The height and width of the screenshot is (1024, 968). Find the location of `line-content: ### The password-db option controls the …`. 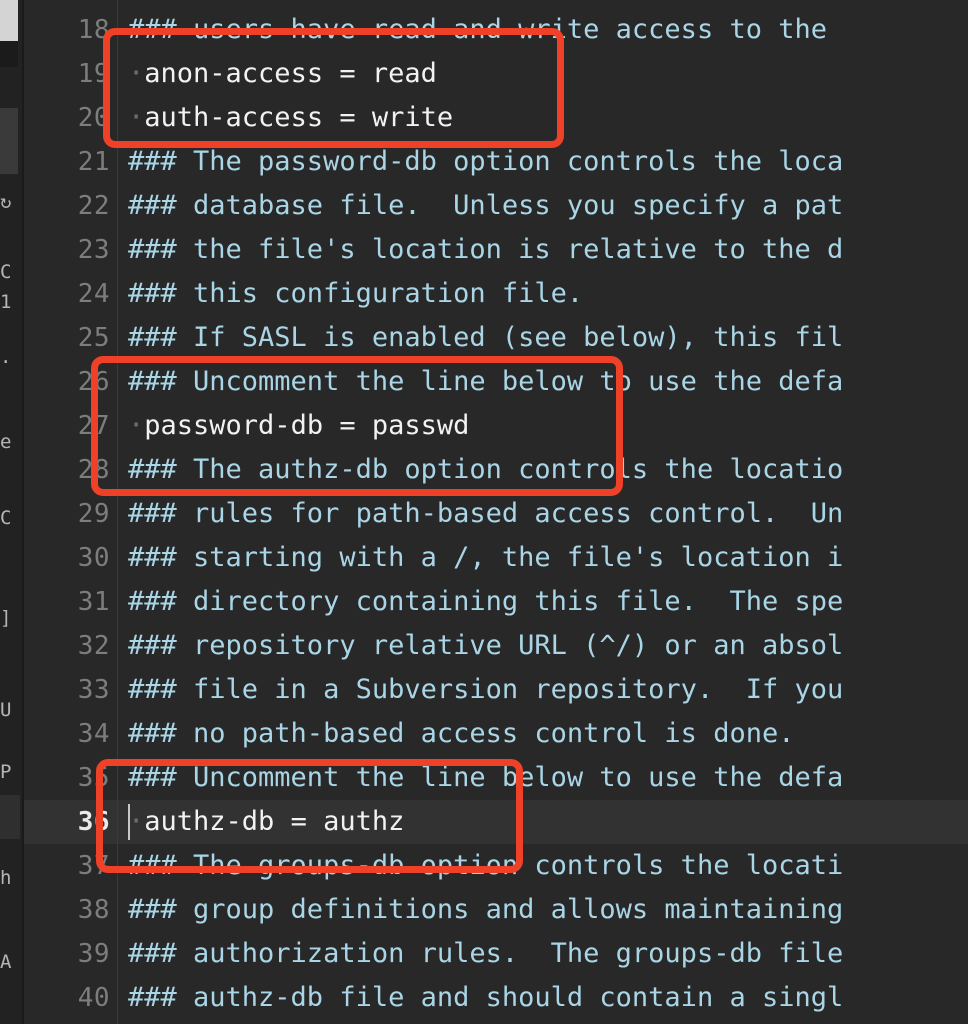

line-content: ### The password-db option controls the … is located at coordinates (486, 161).